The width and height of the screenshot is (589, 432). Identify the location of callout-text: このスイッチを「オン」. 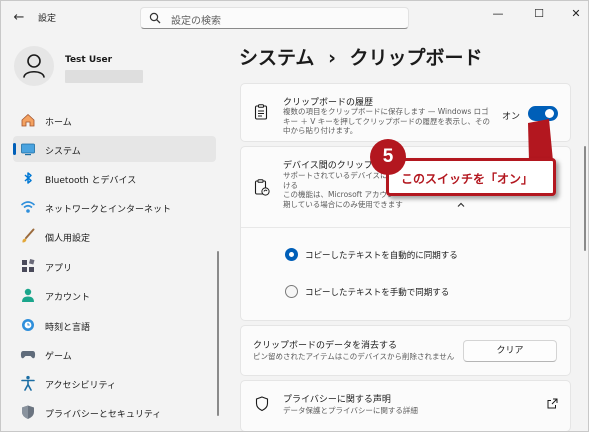
(467, 179).